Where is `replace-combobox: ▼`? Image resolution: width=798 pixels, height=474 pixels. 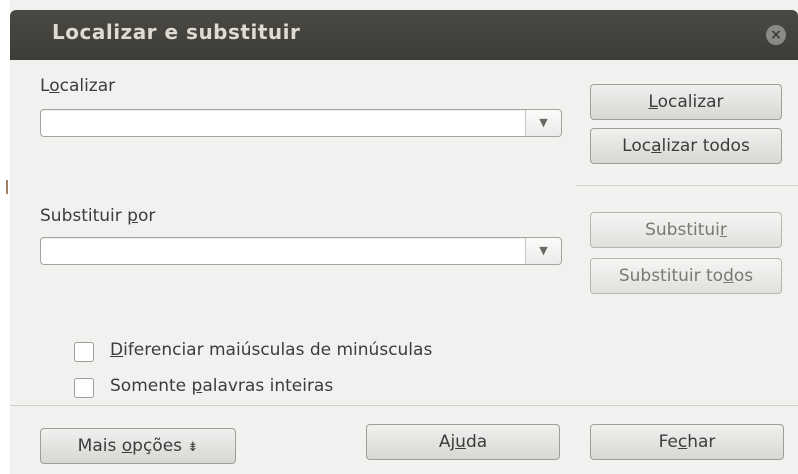 replace-combobox: ▼ is located at coordinates (301, 251).